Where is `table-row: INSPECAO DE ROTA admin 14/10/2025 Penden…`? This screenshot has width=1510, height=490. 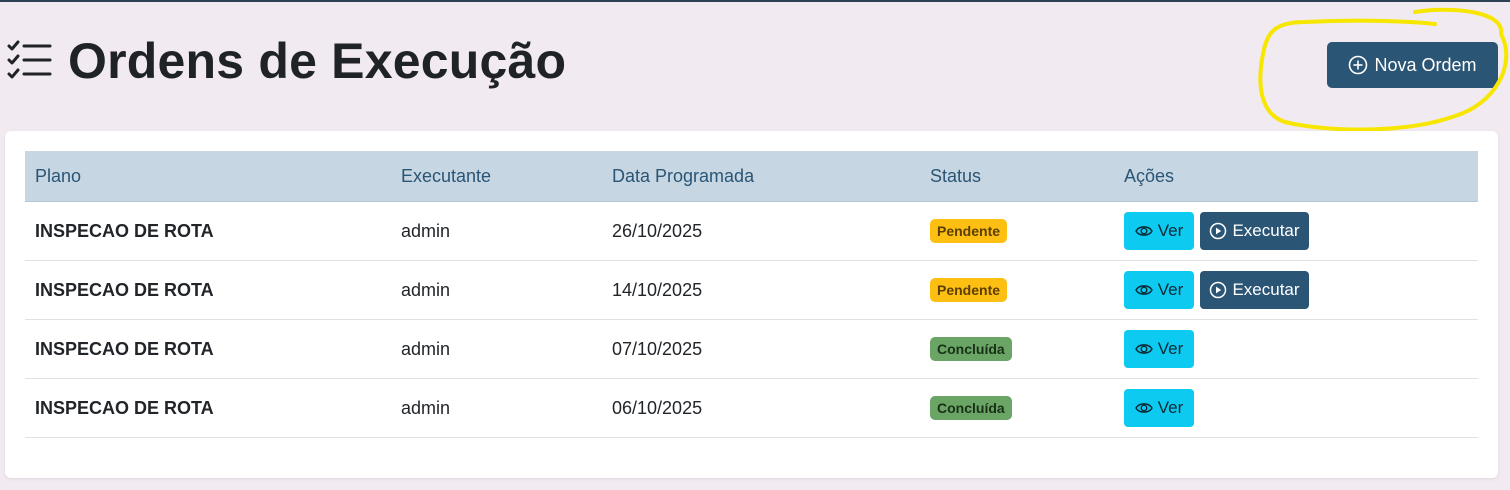
table-row: INSPECAO DE ROTA admin 14/10/2025 Penden… is located at coordinates (751, 290).